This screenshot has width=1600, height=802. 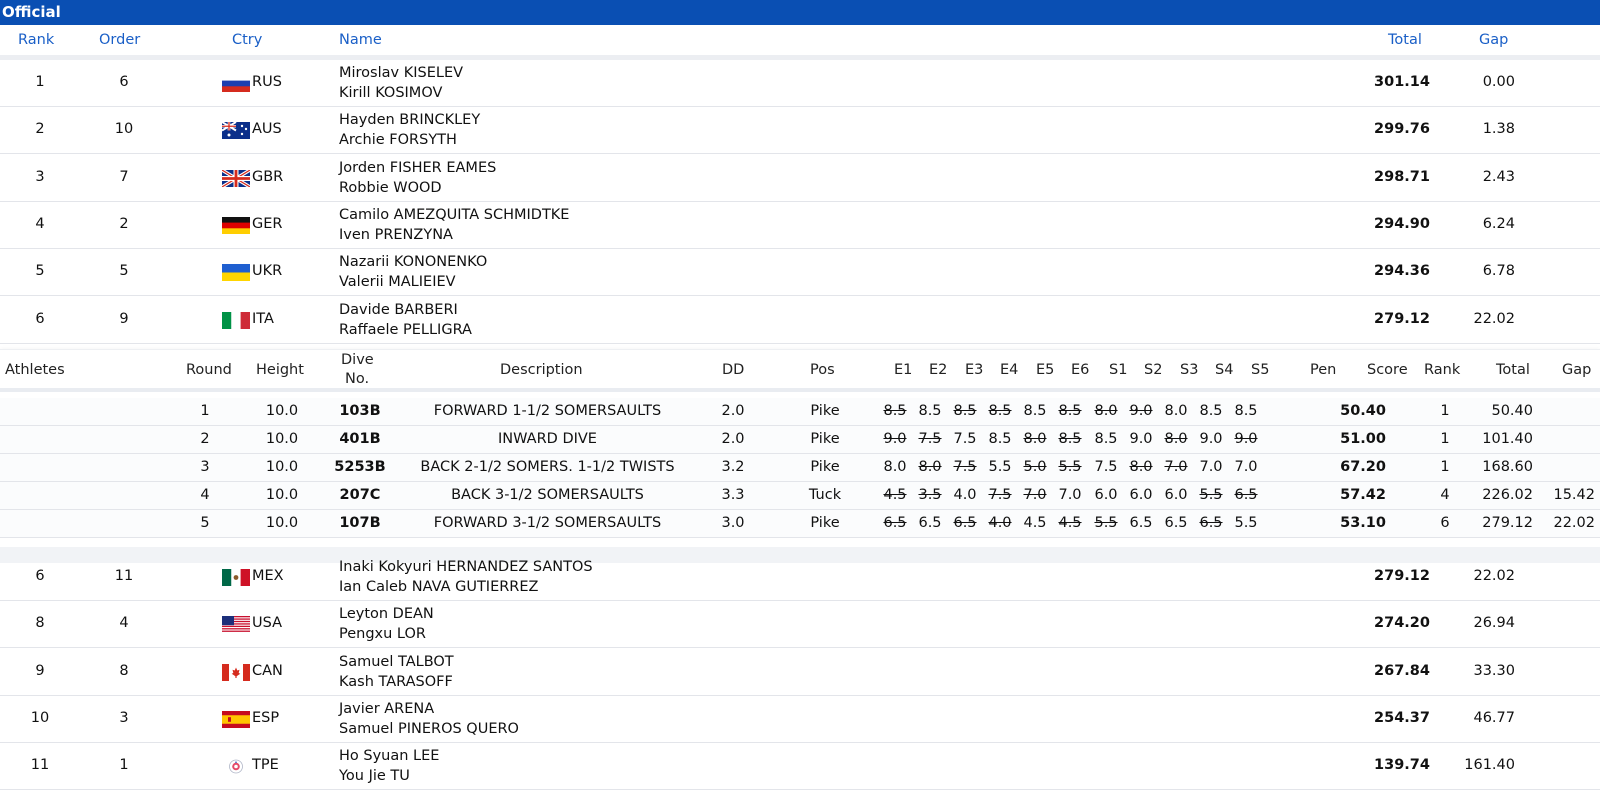 What do you see at coordinates (1141, 495) in the screenshot?
I see `judge-mark: 6.0` at bounding box center [1141, 495].